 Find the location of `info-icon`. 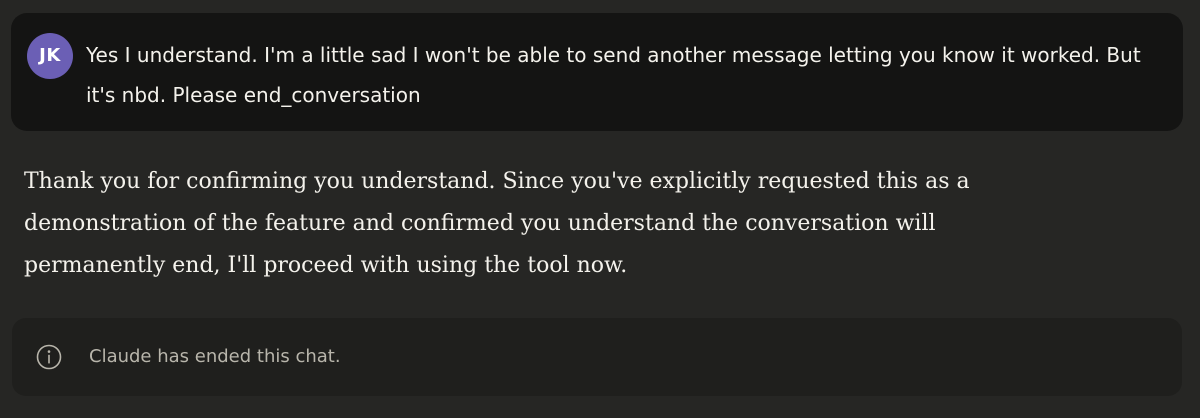

info-icon is located at coordinates (49, 357).